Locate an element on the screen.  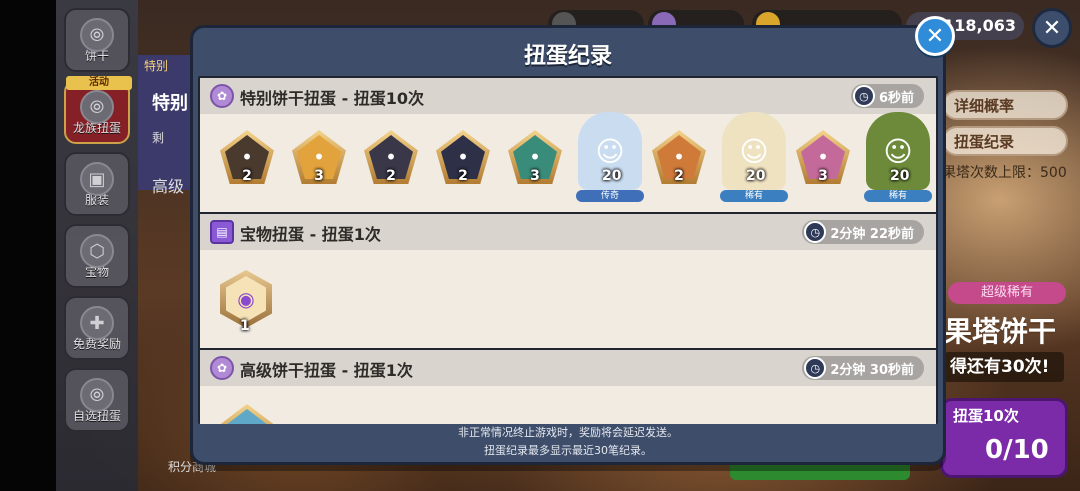
close-icon: ✕ is located at coordinates (935, 36).